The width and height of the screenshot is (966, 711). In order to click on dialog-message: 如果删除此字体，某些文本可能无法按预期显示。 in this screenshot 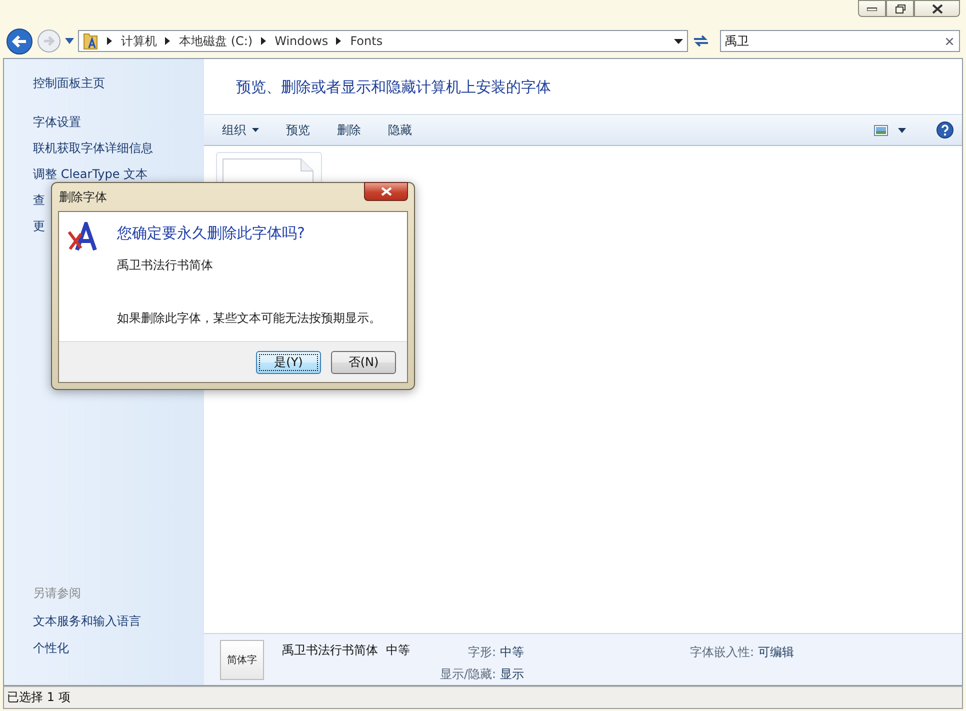, I will do `click(249, 318)`.